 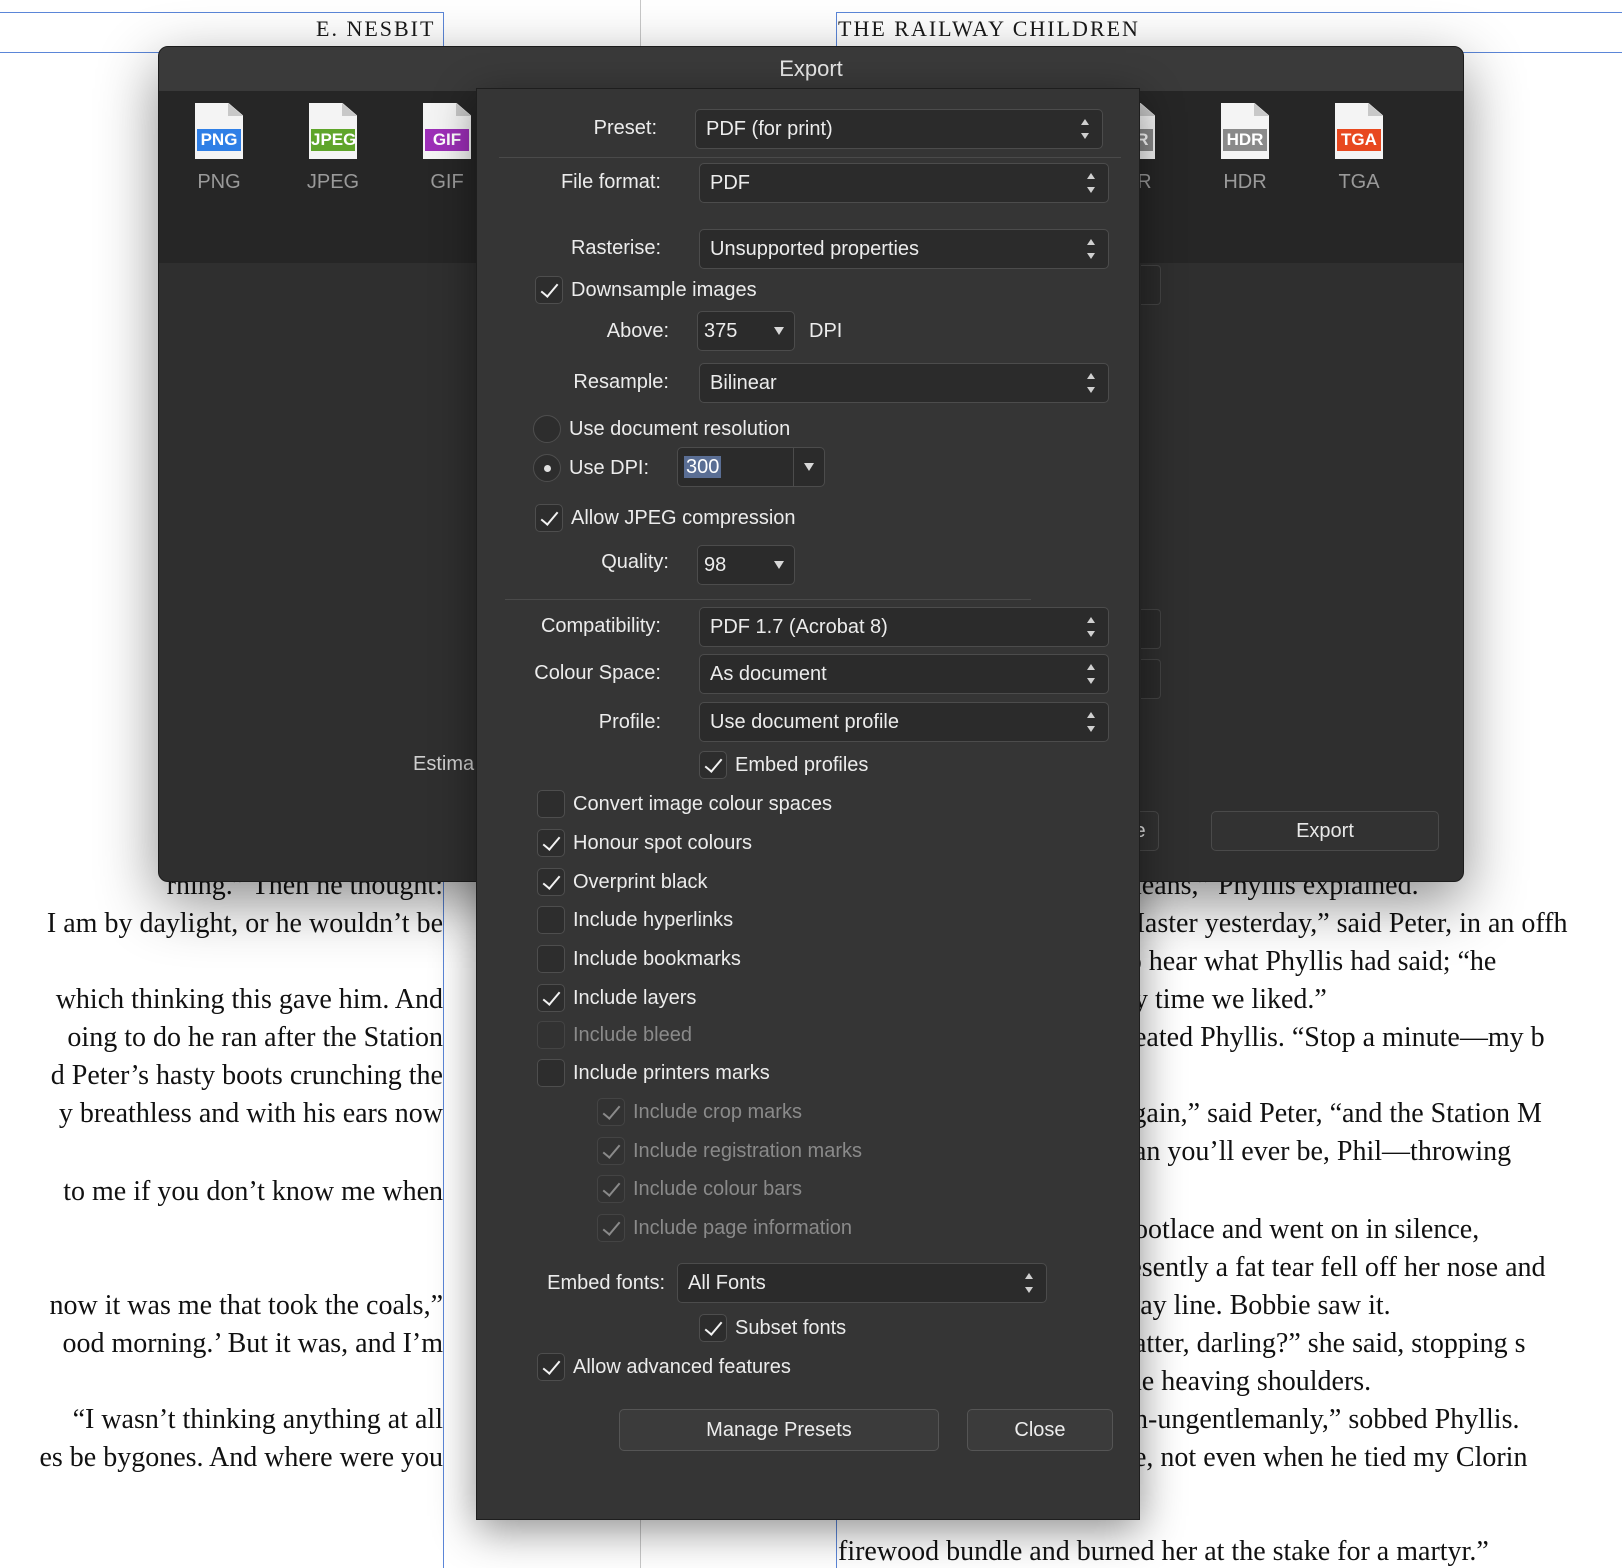 I want to click on text-line: es be bygones. And where were you, so click(x=221, y=1458).